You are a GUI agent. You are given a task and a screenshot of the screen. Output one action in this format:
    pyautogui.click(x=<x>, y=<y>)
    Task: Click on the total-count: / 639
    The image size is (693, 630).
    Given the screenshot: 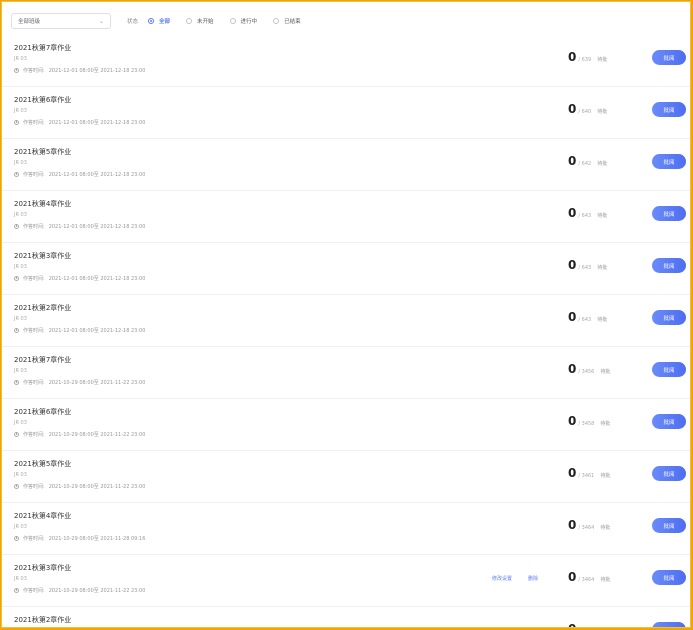 What is the action you would take?
    pyautogui.click(x=585, y=60)
    